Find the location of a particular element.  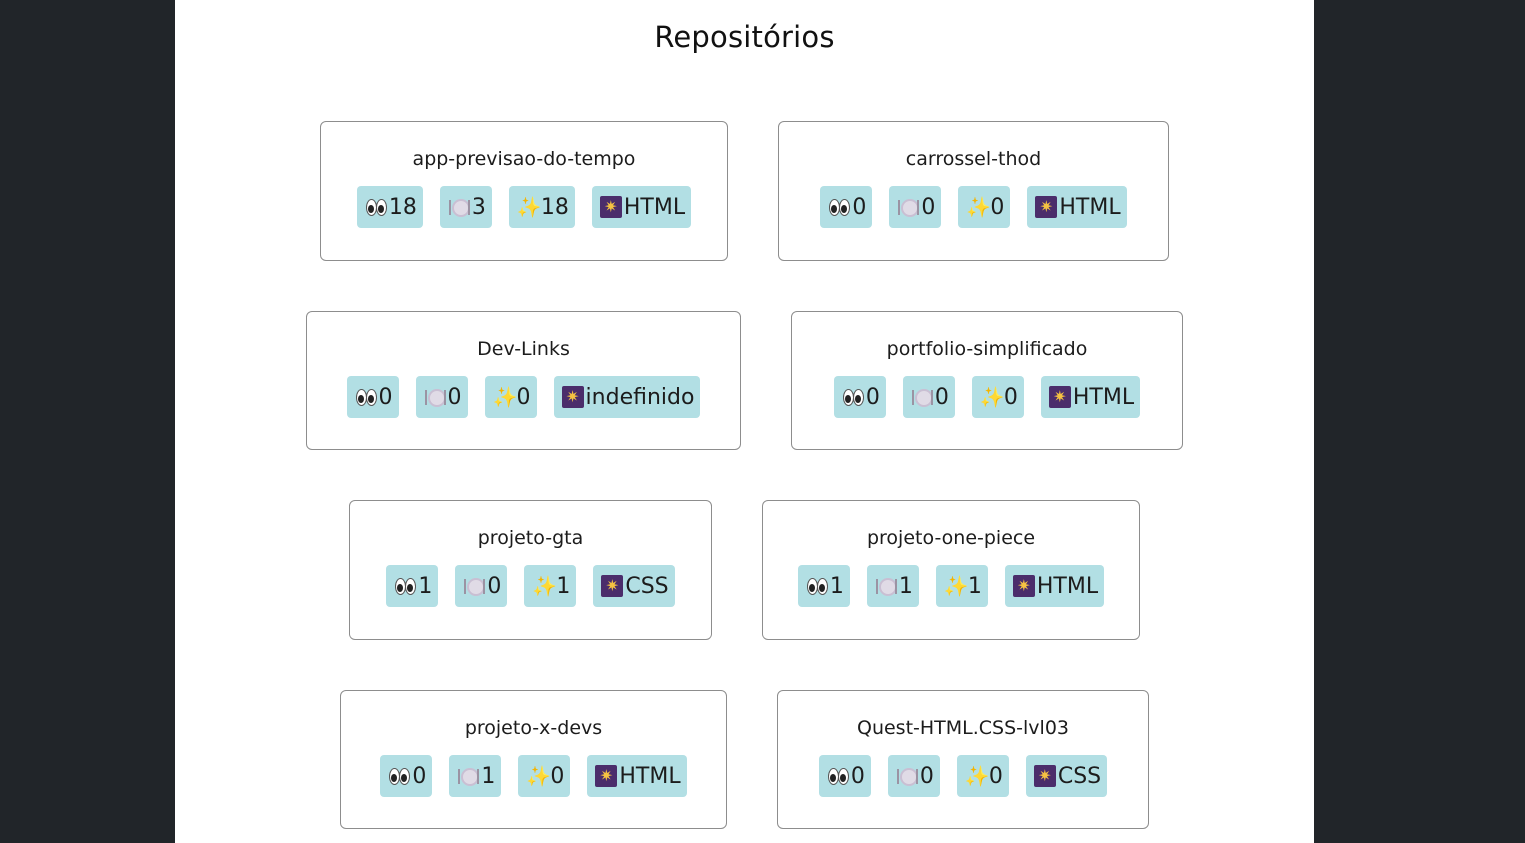

repo-stats: 1 0 ✨ 1 ✷ CSS is located at coordinates (530, 586).